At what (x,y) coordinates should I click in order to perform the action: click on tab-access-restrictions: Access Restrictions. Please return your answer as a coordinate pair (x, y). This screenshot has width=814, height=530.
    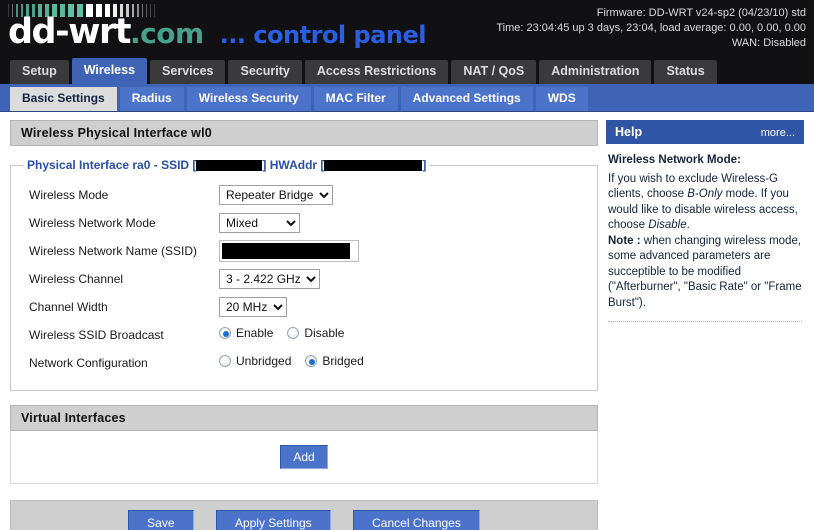
    Looking at the image, I should click on (376, 72).